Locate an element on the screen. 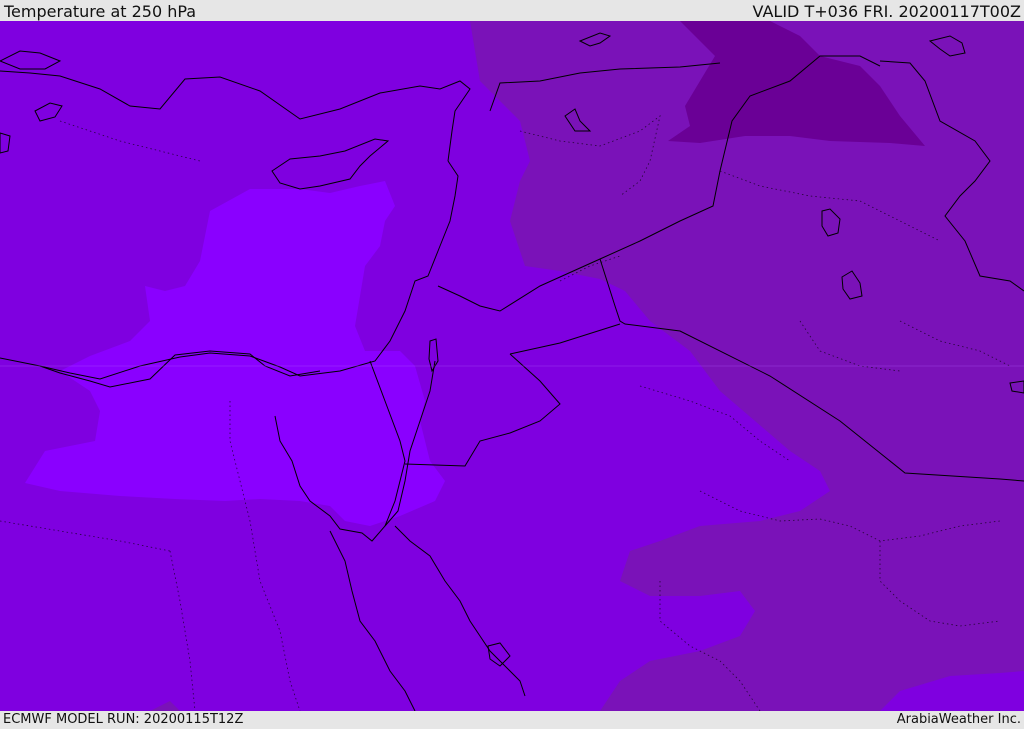  map-title: Temperature at 250 hPa is located at coordinates (100, 11).